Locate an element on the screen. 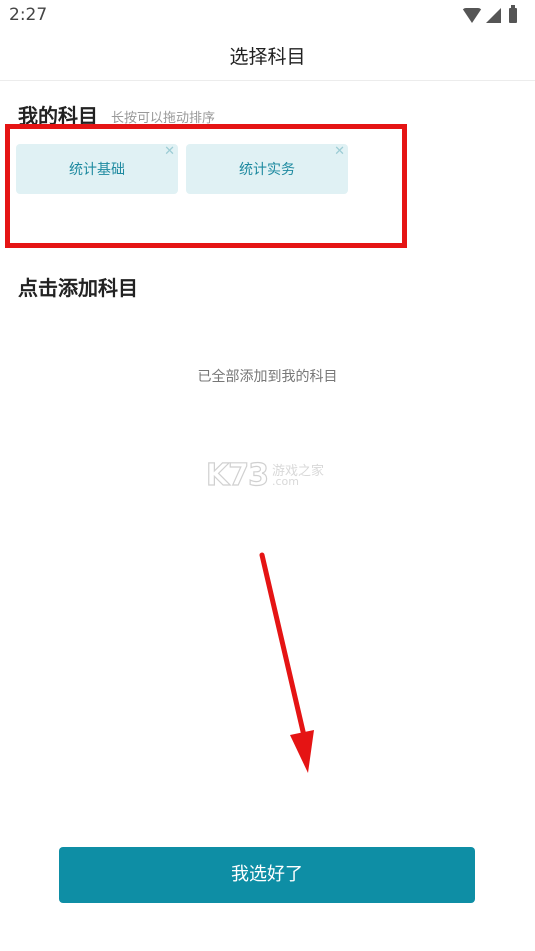  confirm-button: 我选好了 is located at coordinates (267, 875).